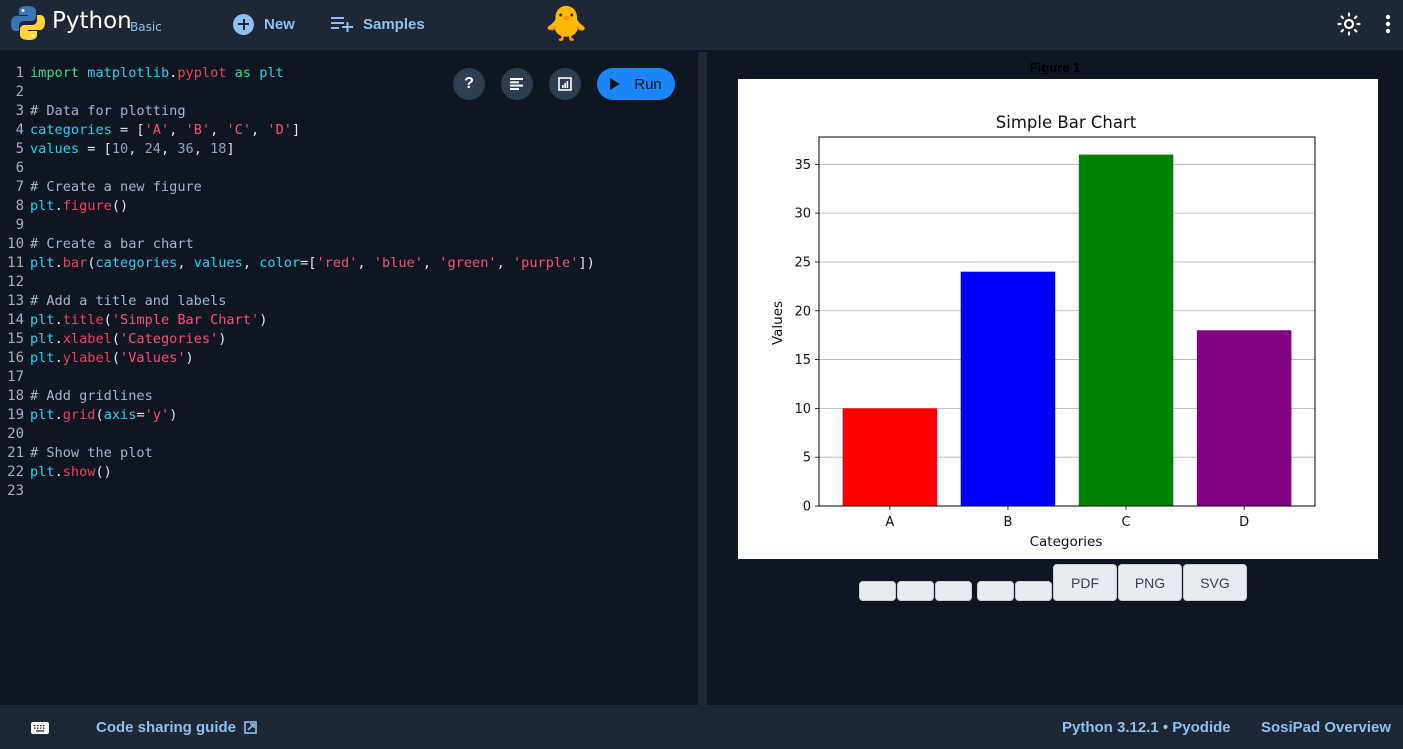  Describe the element at coordinates (264, 24) in the screenshot. I see `new-button: New` at that location.